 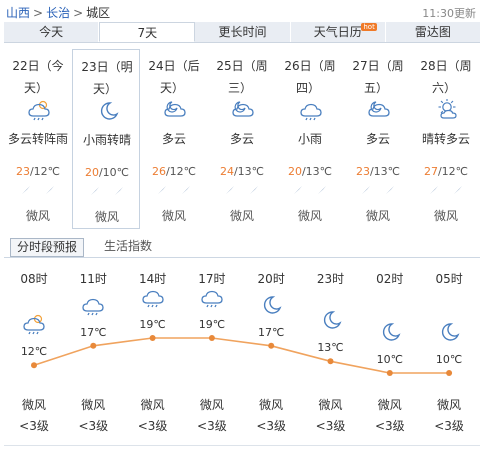 What do you see at coordinates (449, 279) in the screenshot?
I see `hour-label: 05时` at bounding box center [449, 279].